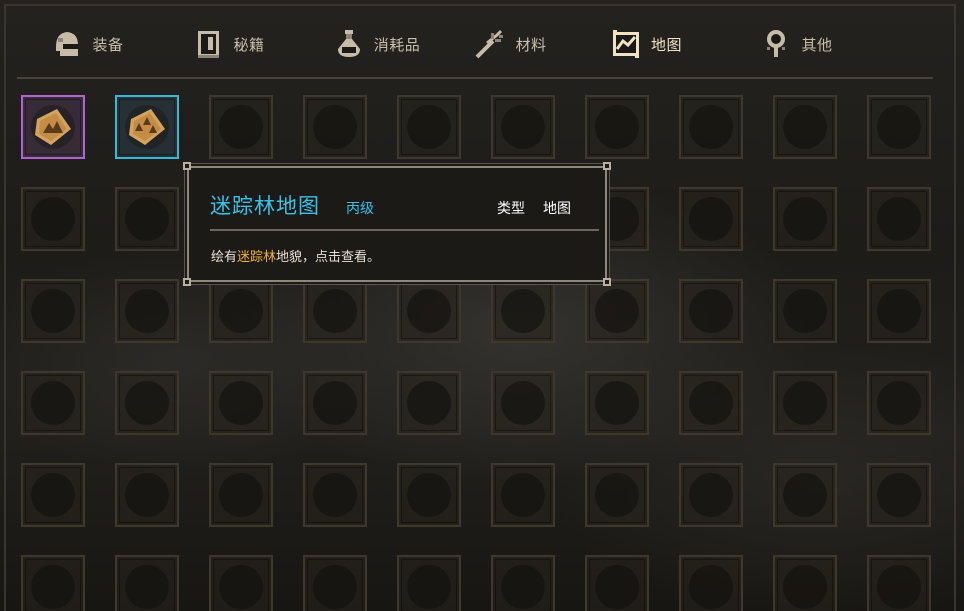  What do you see at coordinates (475, 78) in the screenshot?
I see `tab-divider` at bounding box center [475, 78].